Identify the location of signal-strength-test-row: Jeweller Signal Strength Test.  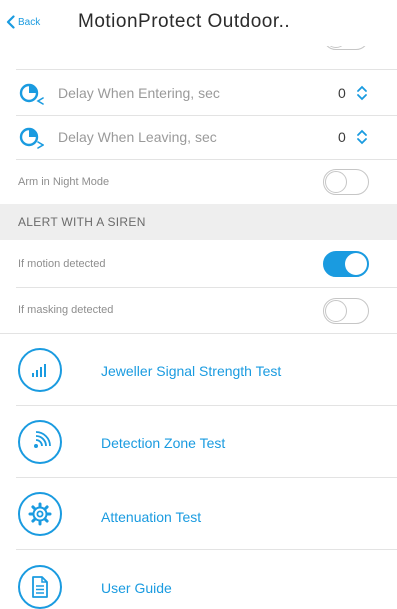
(198, 370).